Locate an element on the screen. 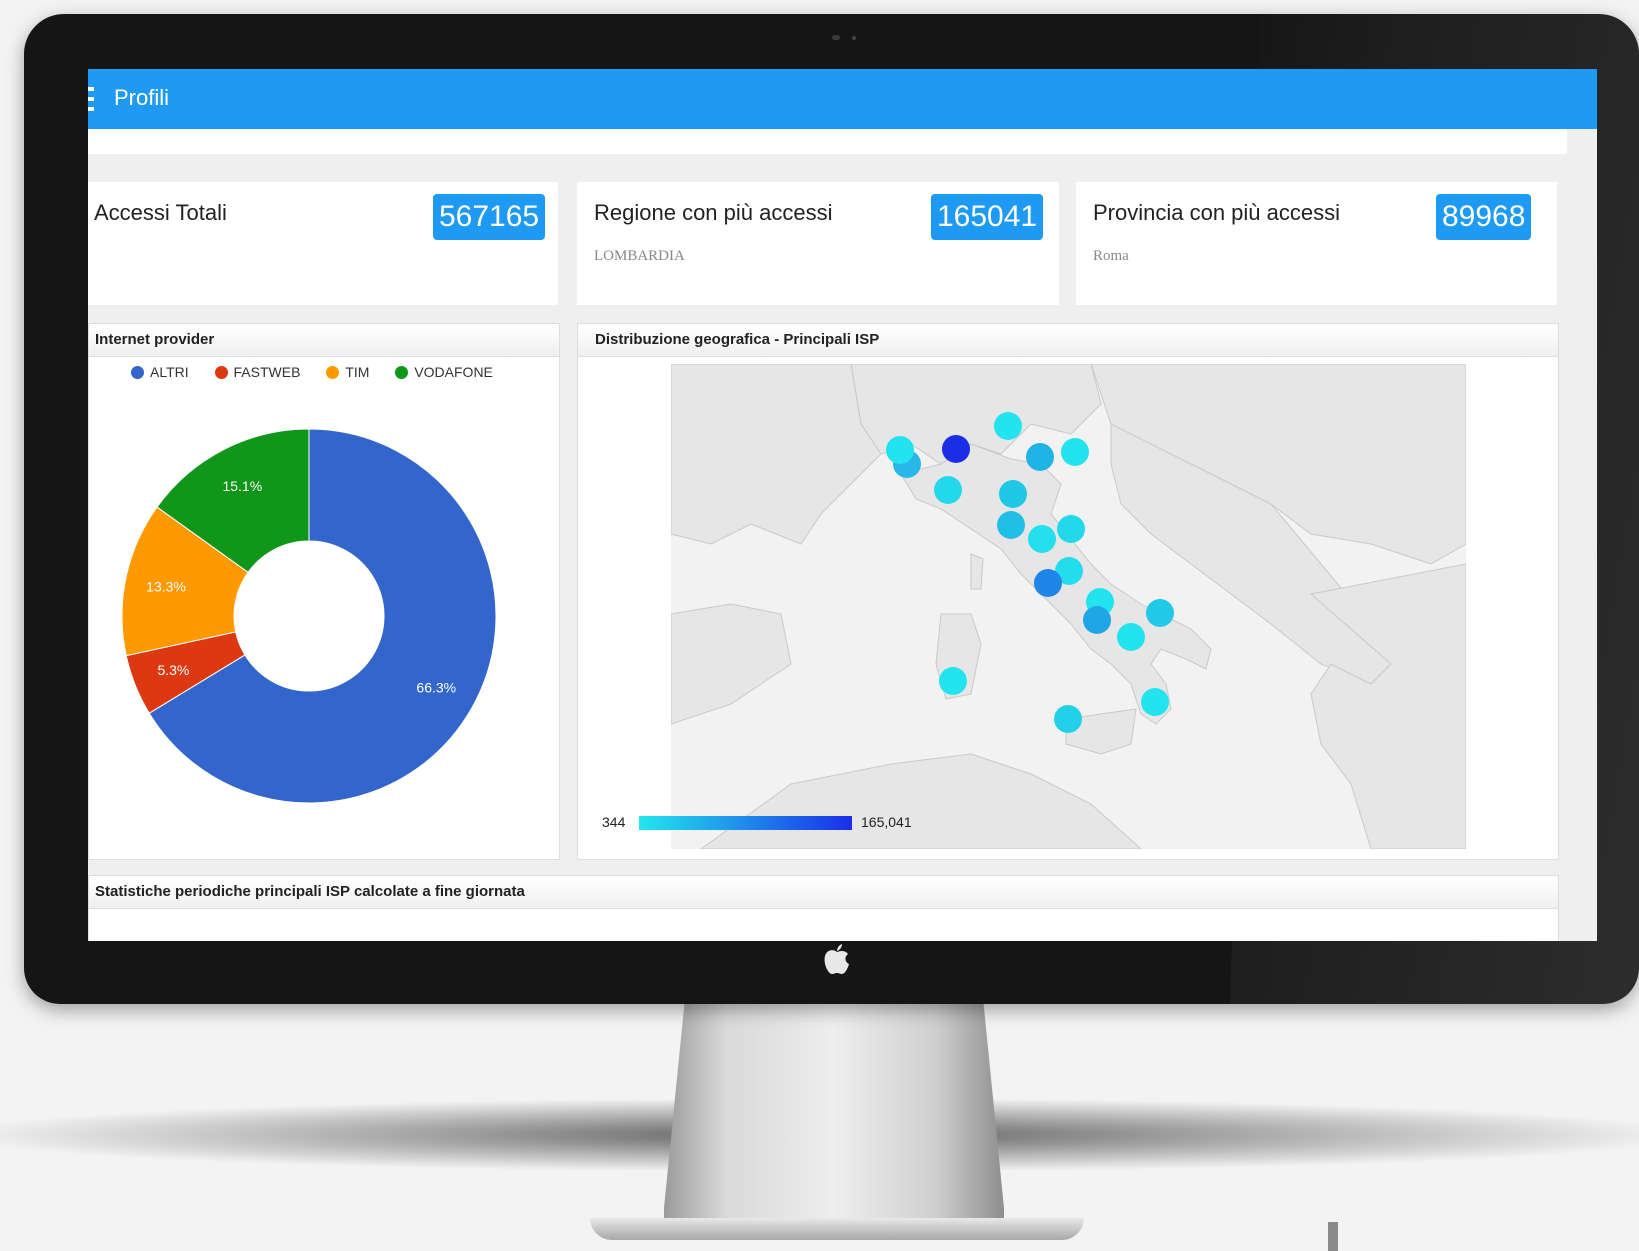 Image resolution: width=1639 pixels, height=1251 pixels. bubble-layer is located at coordinates (1030, 572).